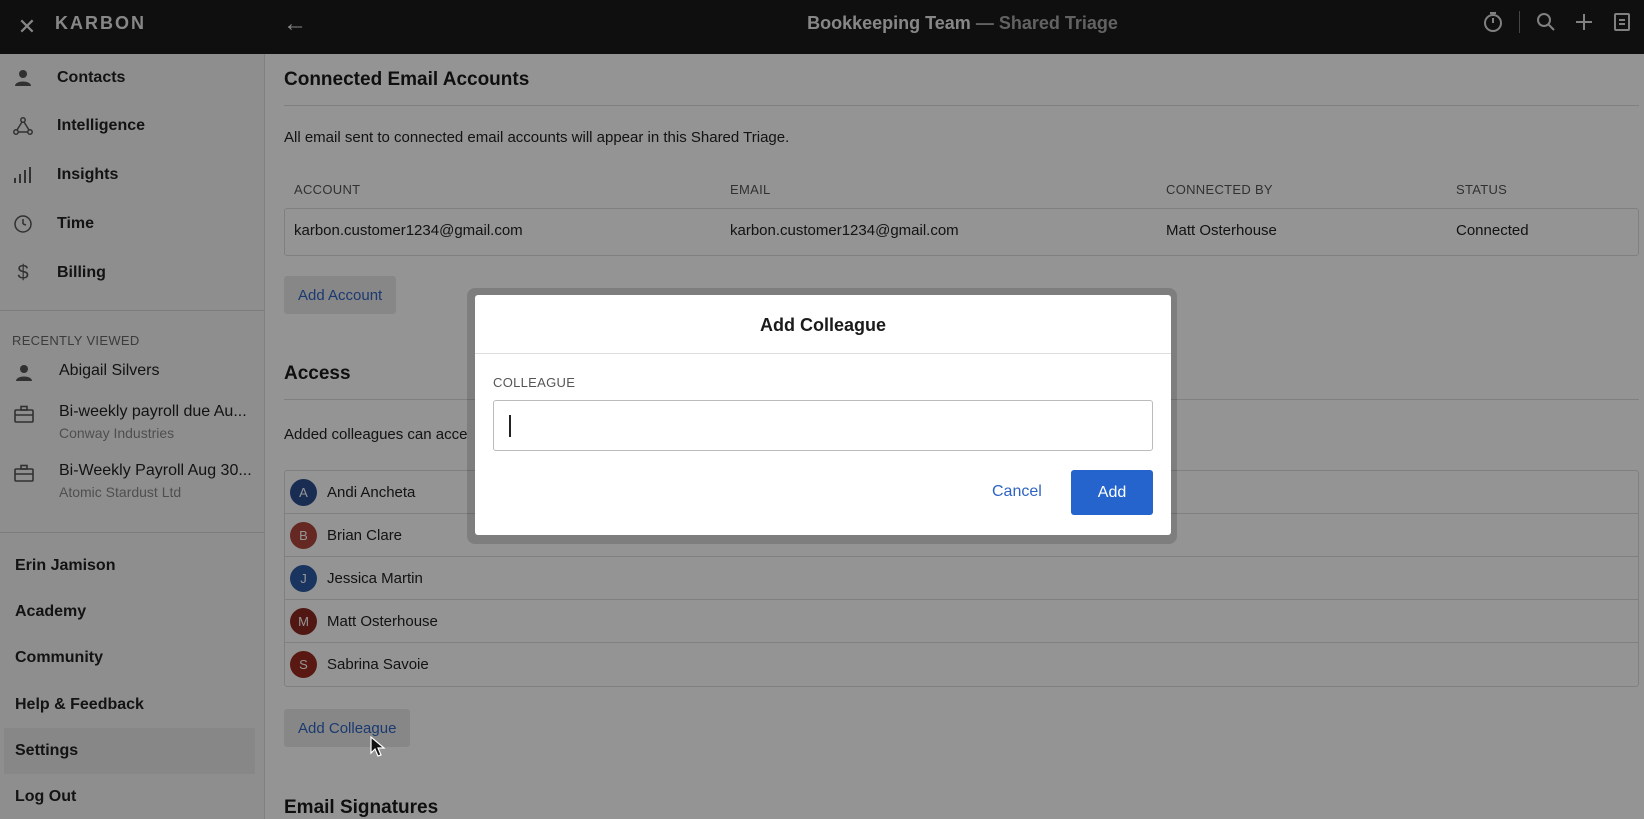 The image size is (1644, 819). What do you see at coordinates (378, 749) in the screenshot?
I see `mouse-pointer-icon` at bounding box center [378, 749].